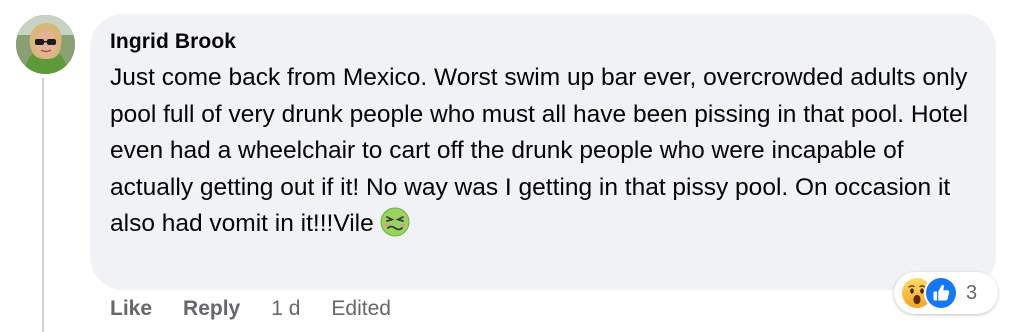 The height and width of the screenshot is (332, 1024). I want to click on thread-line, so click(43, 205).